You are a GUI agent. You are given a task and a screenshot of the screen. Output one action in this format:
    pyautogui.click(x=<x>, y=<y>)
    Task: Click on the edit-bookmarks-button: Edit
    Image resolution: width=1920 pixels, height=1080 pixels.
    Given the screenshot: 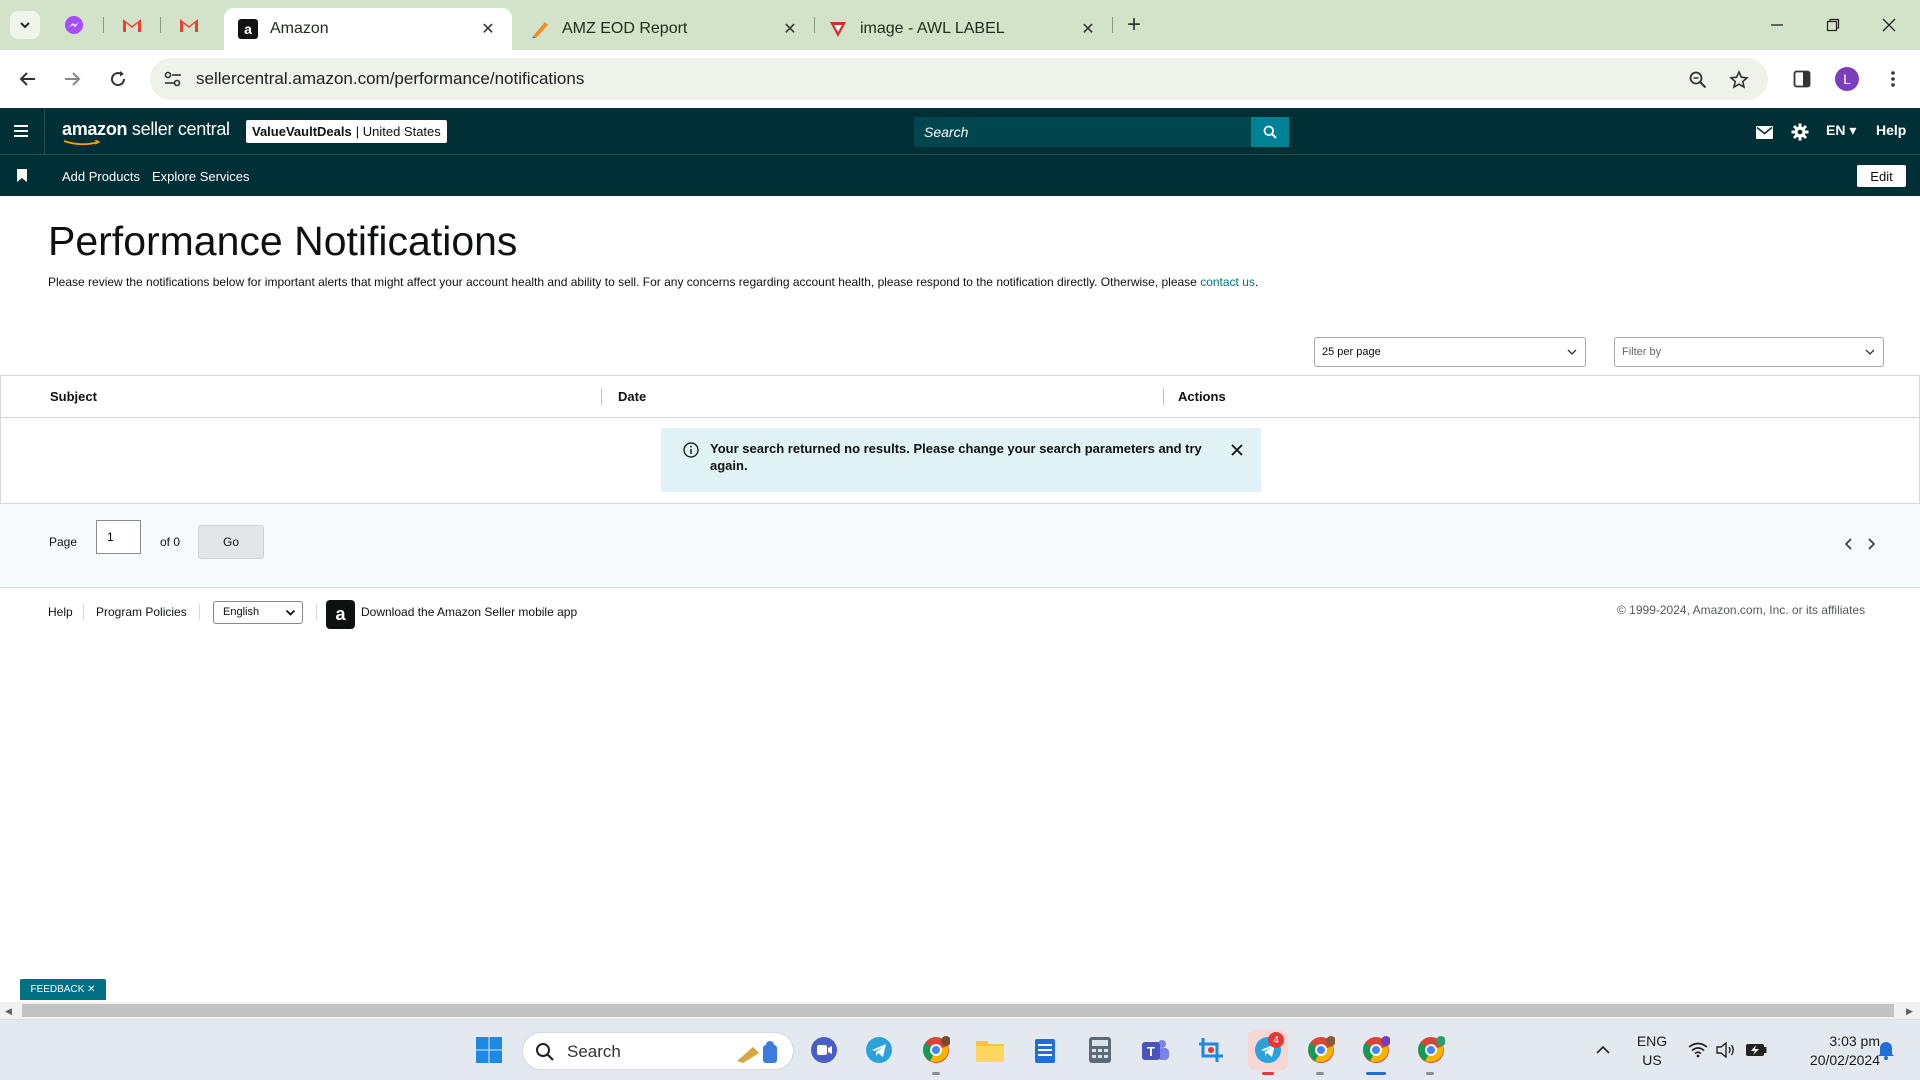 What is the action you would take?
    pyautogui.click(x=1881, y=176)
    